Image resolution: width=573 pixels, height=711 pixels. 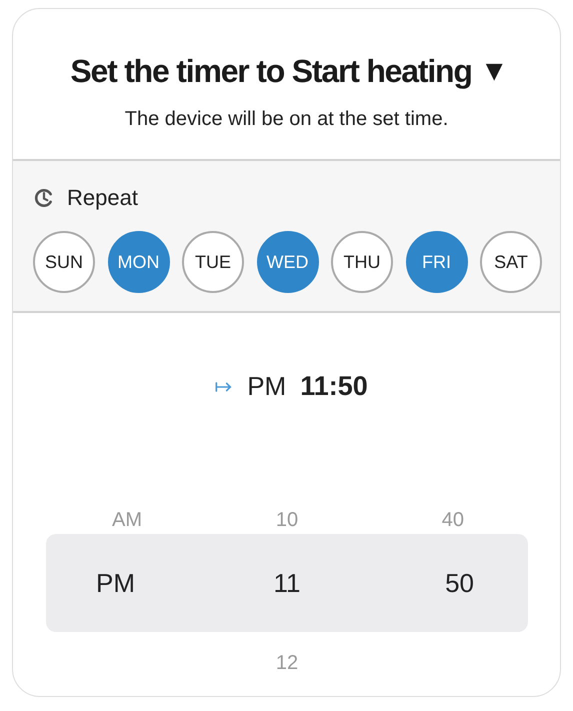 What do you see at coordinates (287, 262) in the screenshot?
I see `day-toggle: WED` at bounding box center [287, 262].